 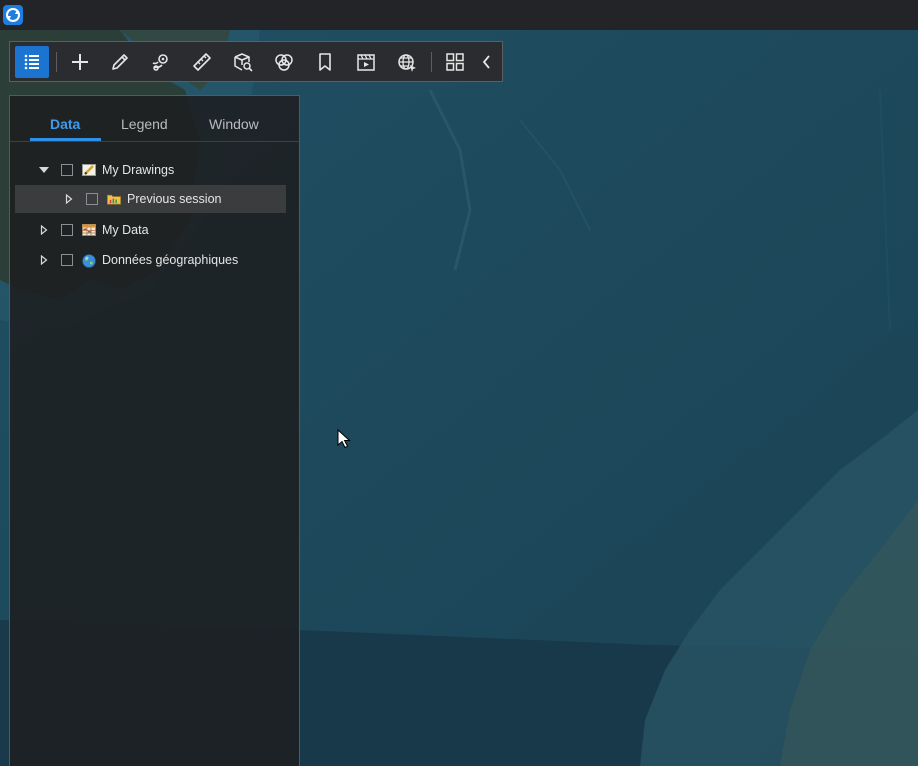 I want to click on panel-tabs: Data Legend Window, so click(x=154, y=119).